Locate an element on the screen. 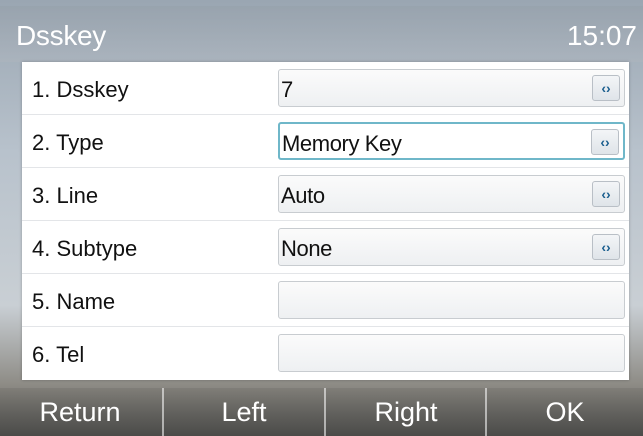  right-button: Right is located at coordinates (405, 412).